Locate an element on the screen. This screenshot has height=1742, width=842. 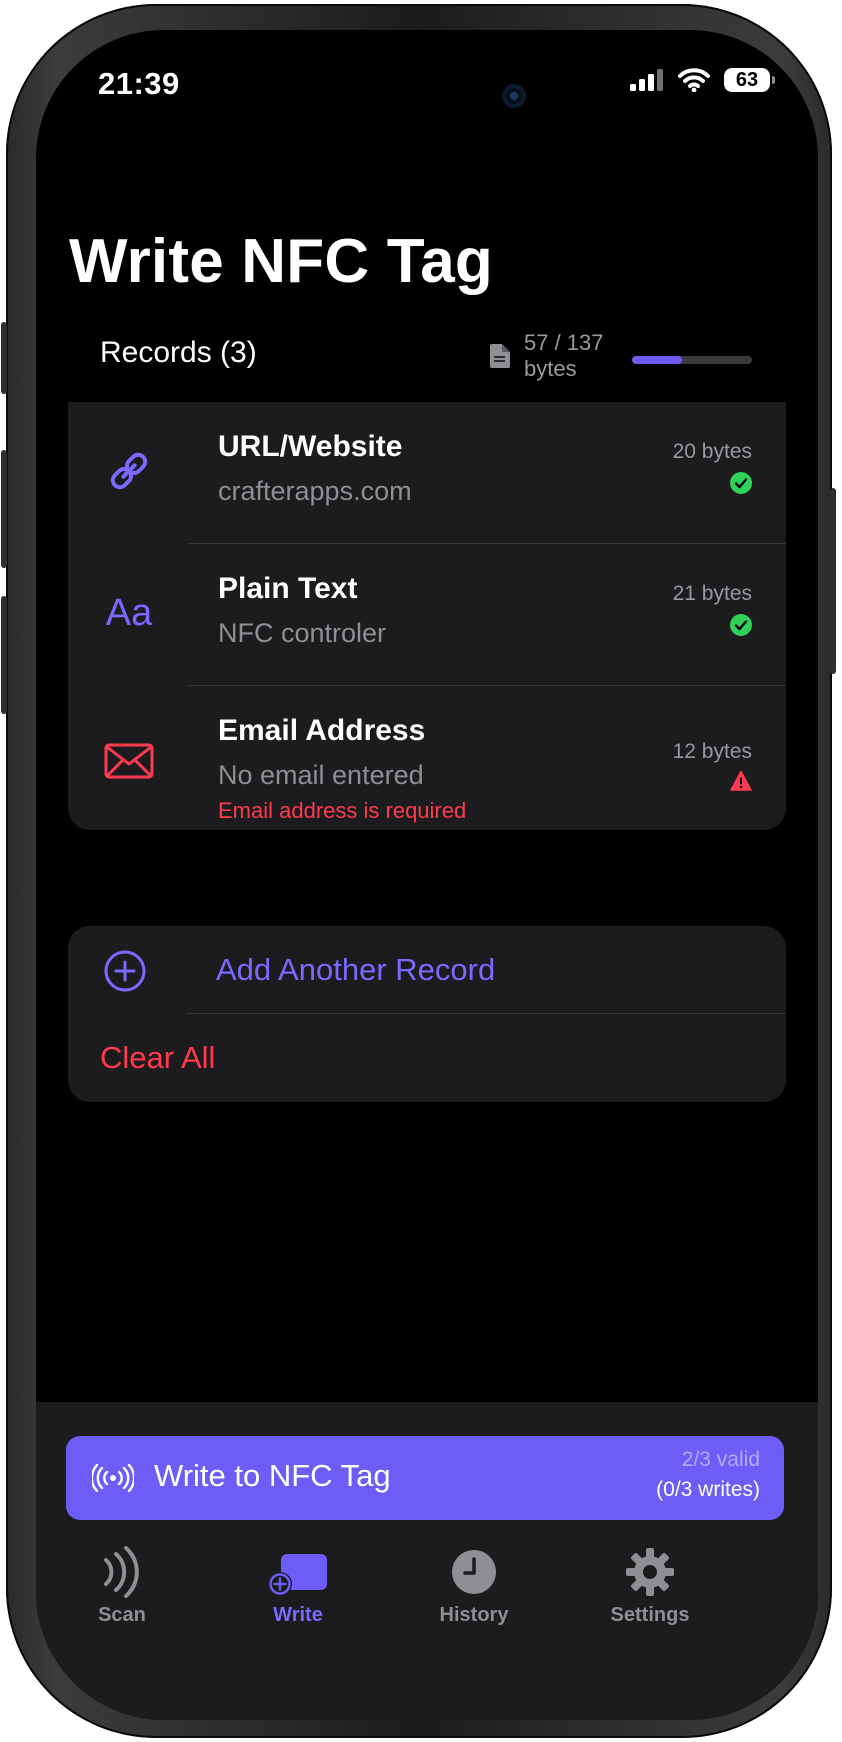
tab-bar: Scan Write History Settings is located at coordinates (427, 1591).